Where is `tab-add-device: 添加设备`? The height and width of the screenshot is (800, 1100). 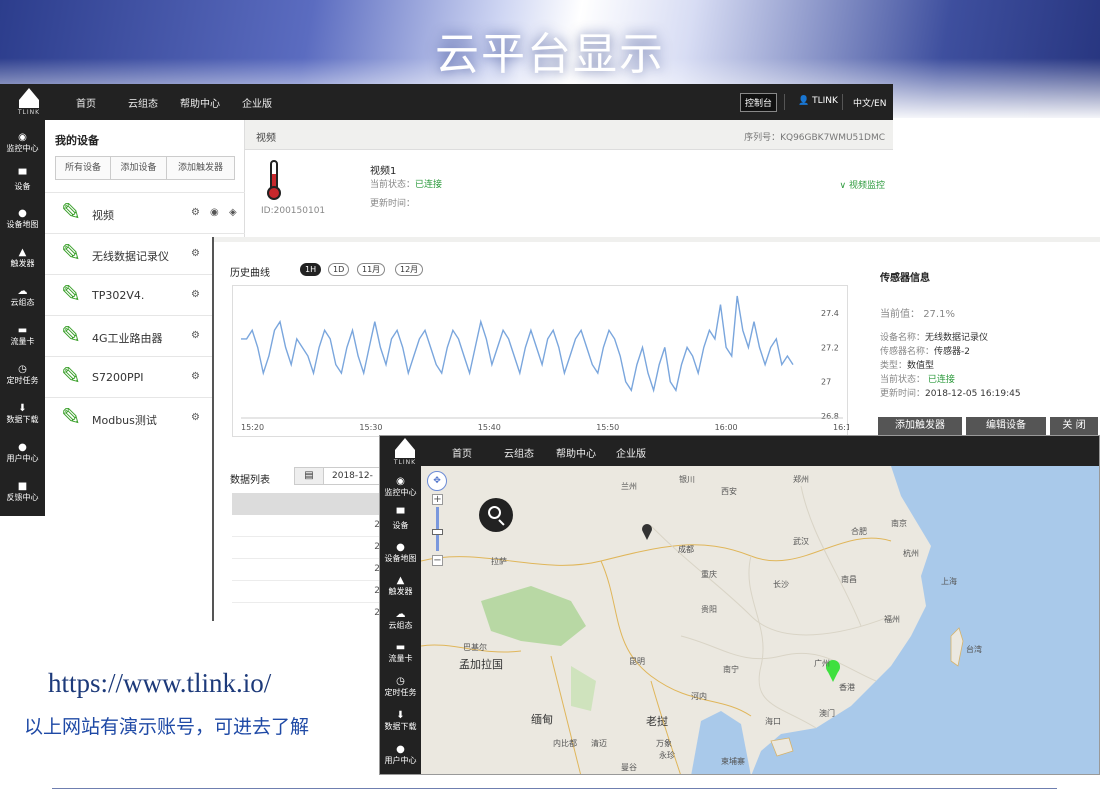
tab-add-device: 添加设备 is located at coordinates (139, 168).